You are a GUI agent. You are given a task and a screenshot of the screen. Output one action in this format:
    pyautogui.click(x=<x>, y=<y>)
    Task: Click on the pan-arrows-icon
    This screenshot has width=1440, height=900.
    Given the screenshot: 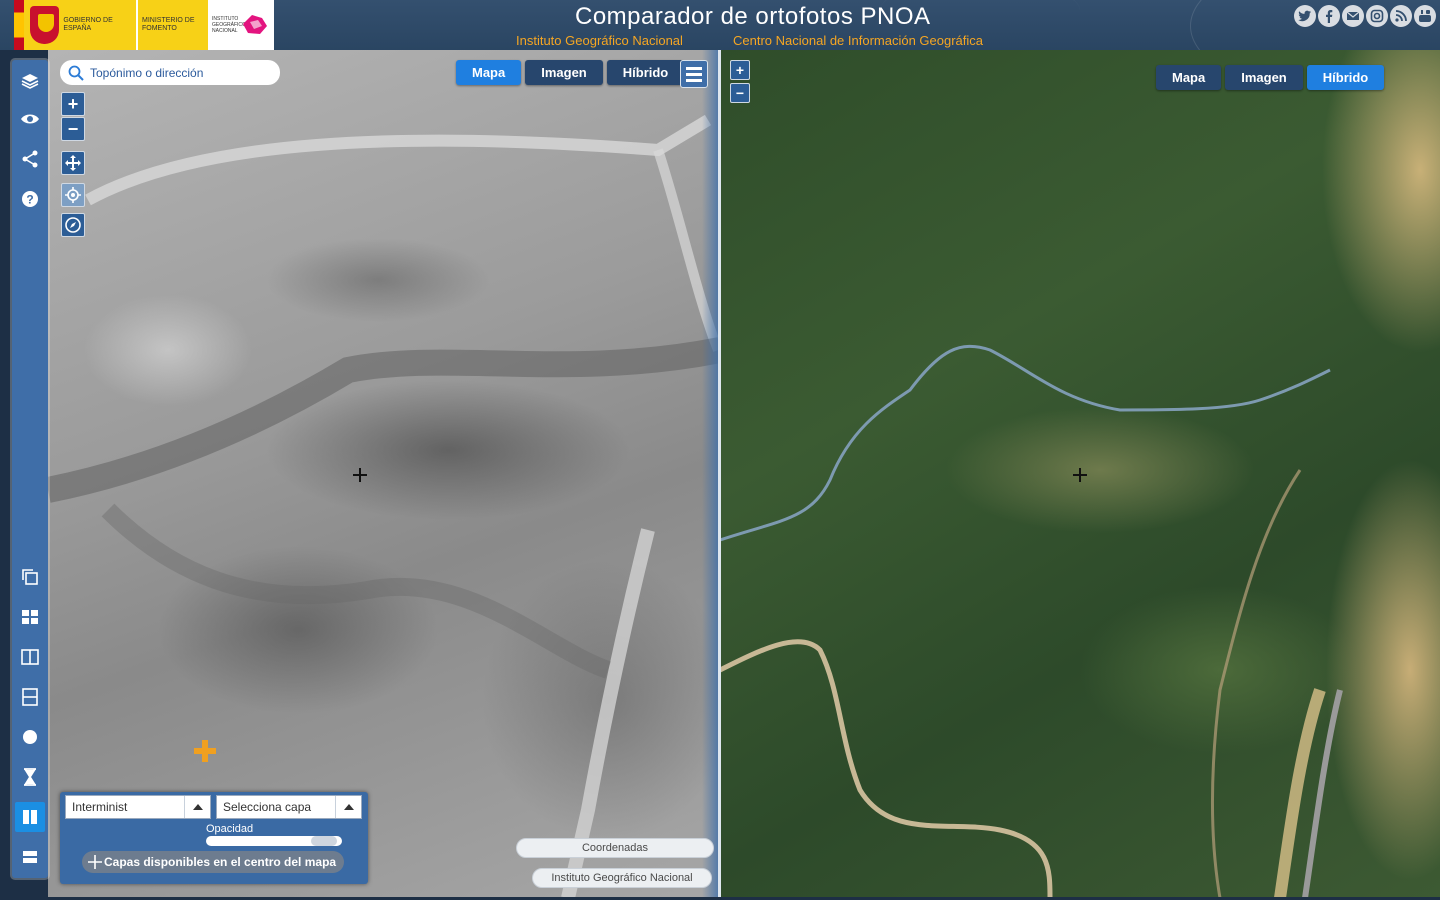 What is the action you would take?
    pyautogui.click(x=73, y=163)
    